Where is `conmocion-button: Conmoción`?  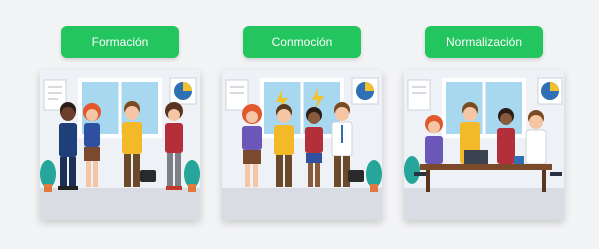
conmocion-button: Conmoción is located at coordinates (302, 42).